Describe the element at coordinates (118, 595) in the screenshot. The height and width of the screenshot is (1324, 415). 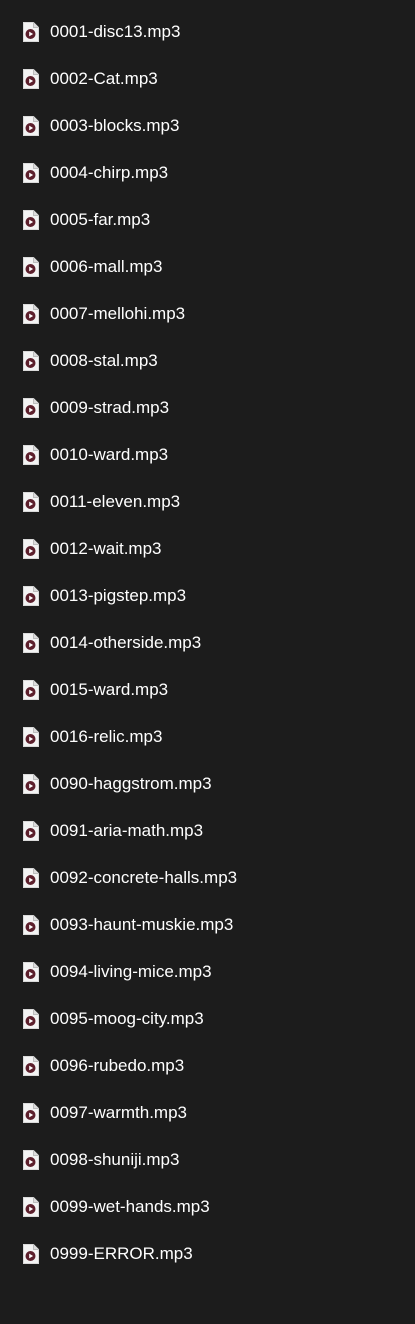
I see `file-name: 0013-pigstep.mp3` at that location.